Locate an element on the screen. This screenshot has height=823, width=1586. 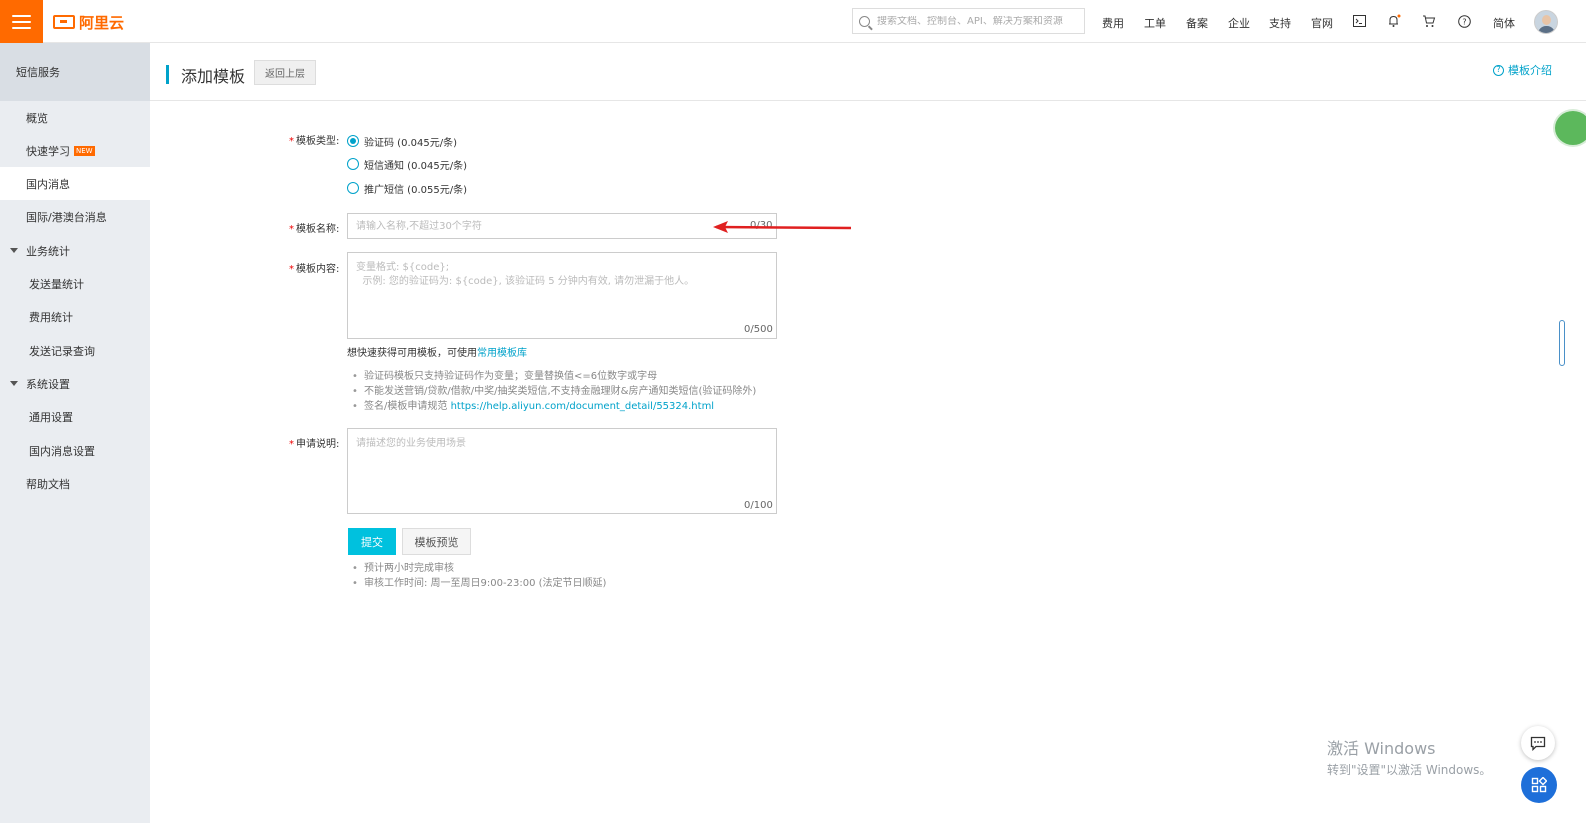
terminal-icon is located at coordinates (1359, 21).